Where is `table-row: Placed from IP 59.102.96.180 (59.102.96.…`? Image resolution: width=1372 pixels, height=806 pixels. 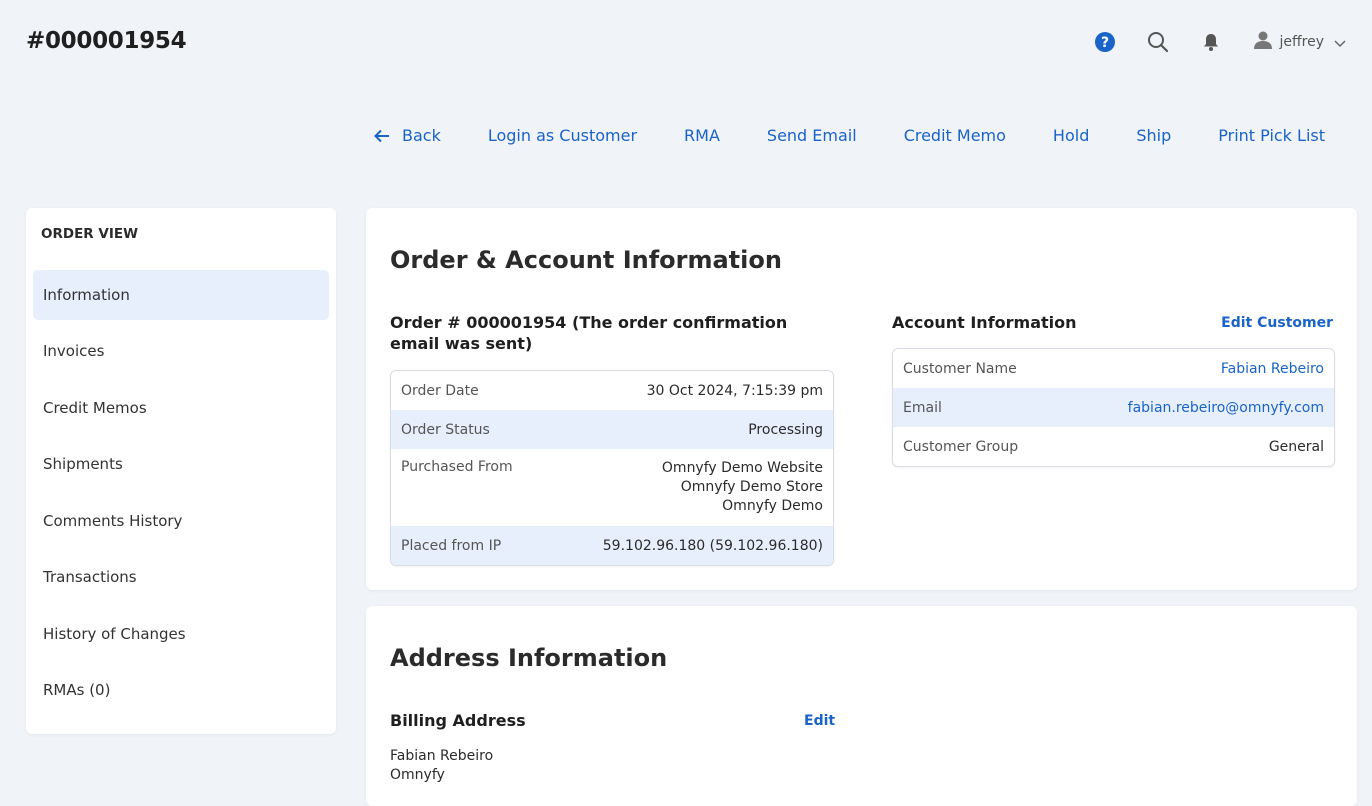 table-row: Placed from IP 59.102.96.180 (59.102.96.… is located at coordinates (612, 545).